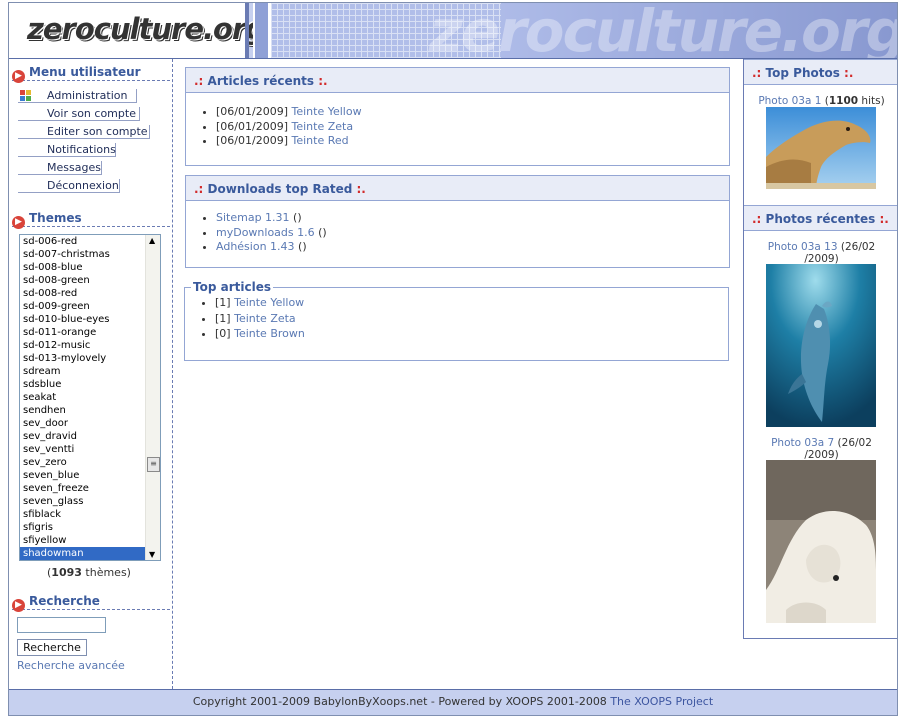 This screenshot has width=904, height=720. What do you see at coordinates (90, 345) in the screenshot?
I see `theme-option: sd-012-music` at bounding box center [90, 345].